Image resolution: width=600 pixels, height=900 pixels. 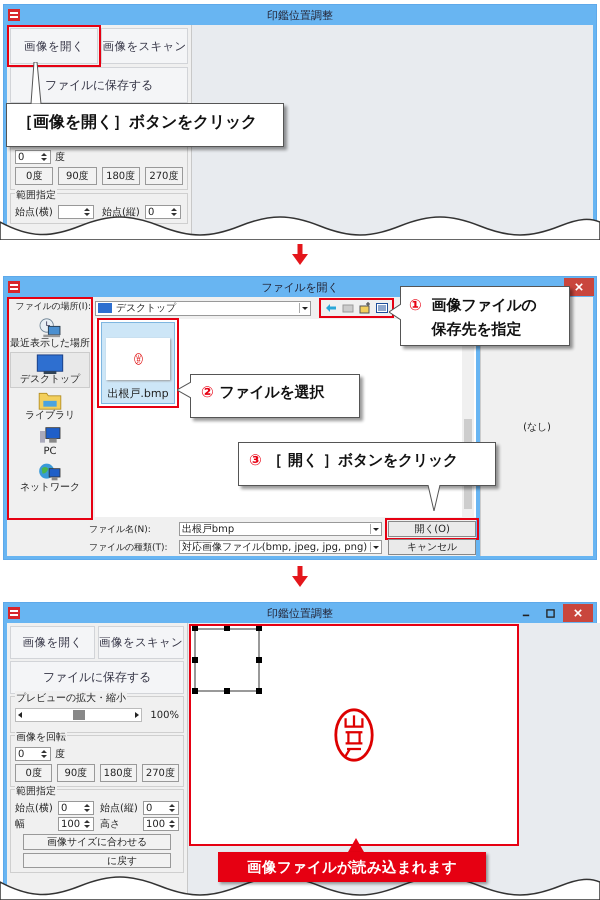 I want to click on maximize-icon, so click(x=550, y=613).